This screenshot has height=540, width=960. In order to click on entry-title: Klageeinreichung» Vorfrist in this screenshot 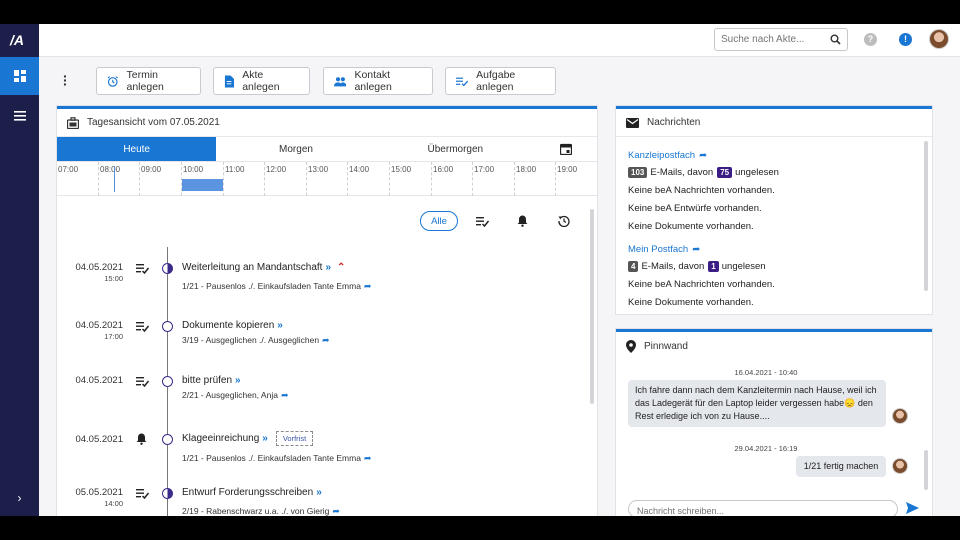, I will do `click(248, 438)`.